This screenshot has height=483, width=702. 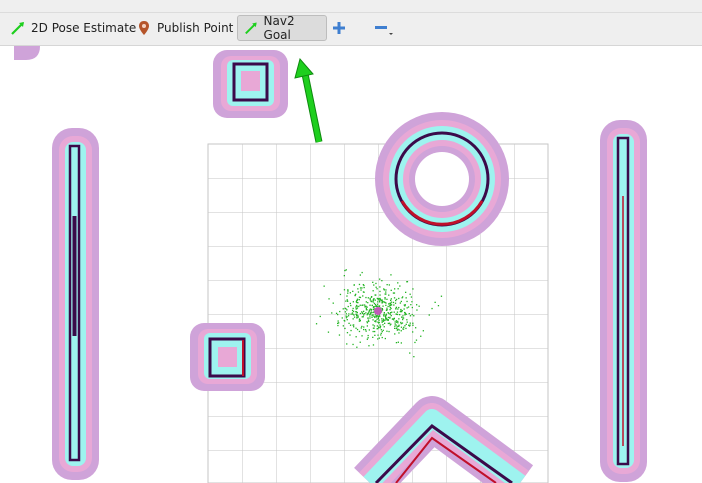 I want to click on tool-2d-pose-estimate: 2D Pose Estimate, so click(x=73, y=28).